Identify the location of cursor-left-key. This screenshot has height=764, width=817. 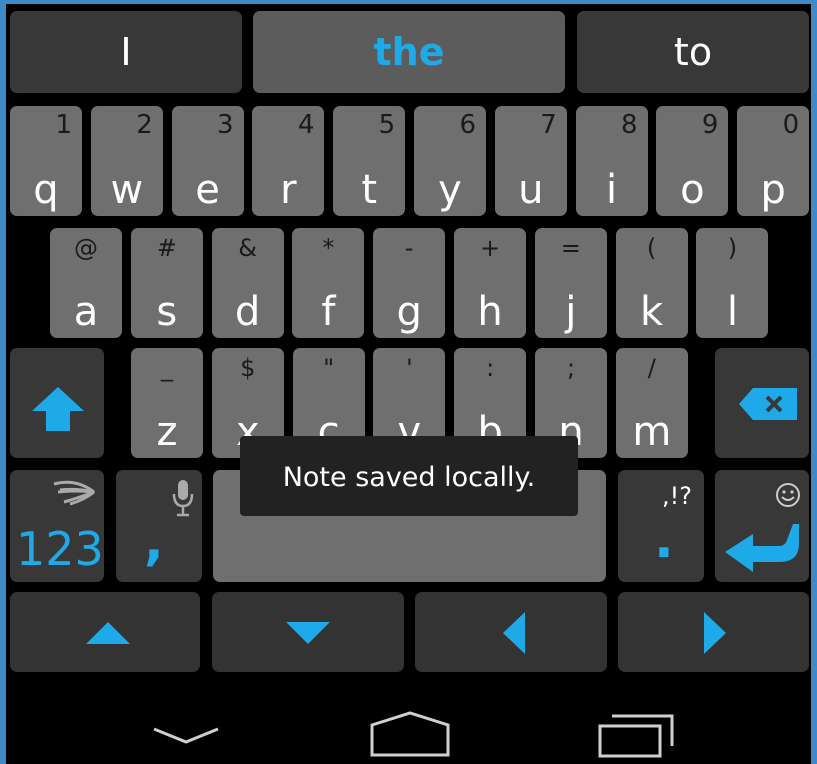
(511, 632).